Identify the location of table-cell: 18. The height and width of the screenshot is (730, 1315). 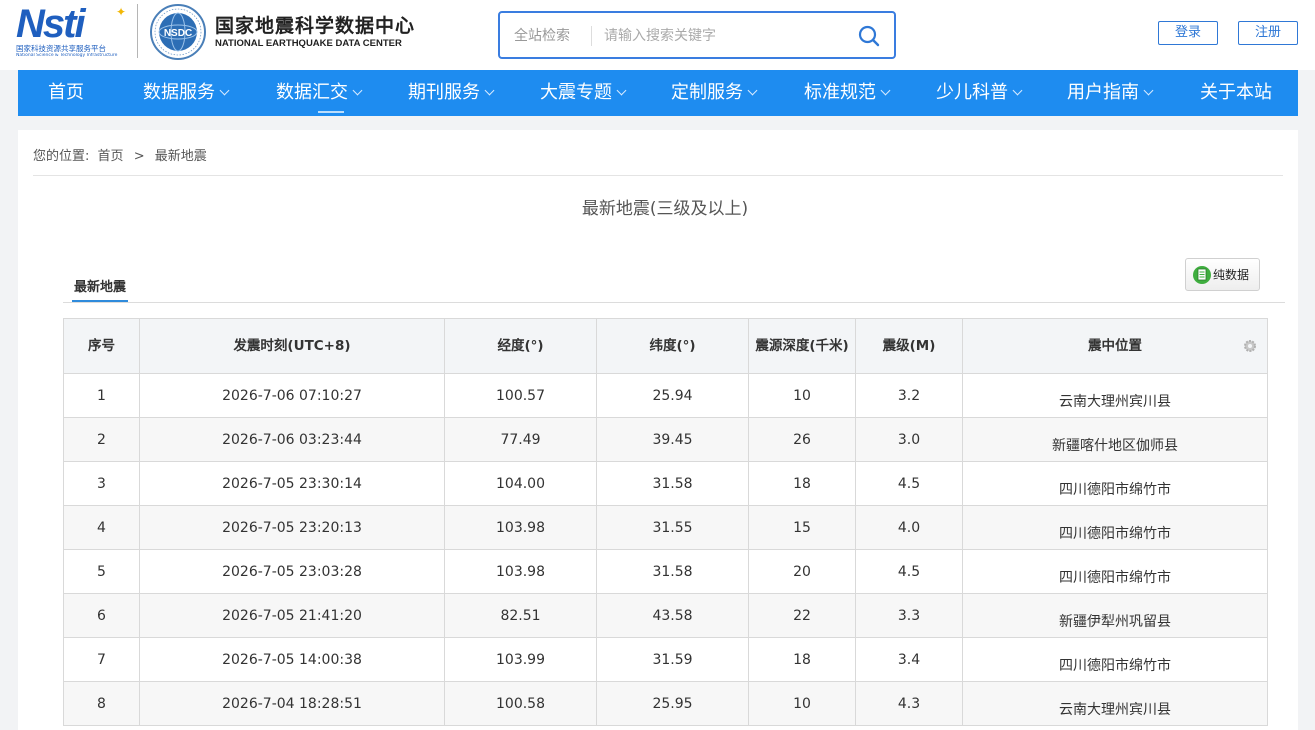
(802, 659).